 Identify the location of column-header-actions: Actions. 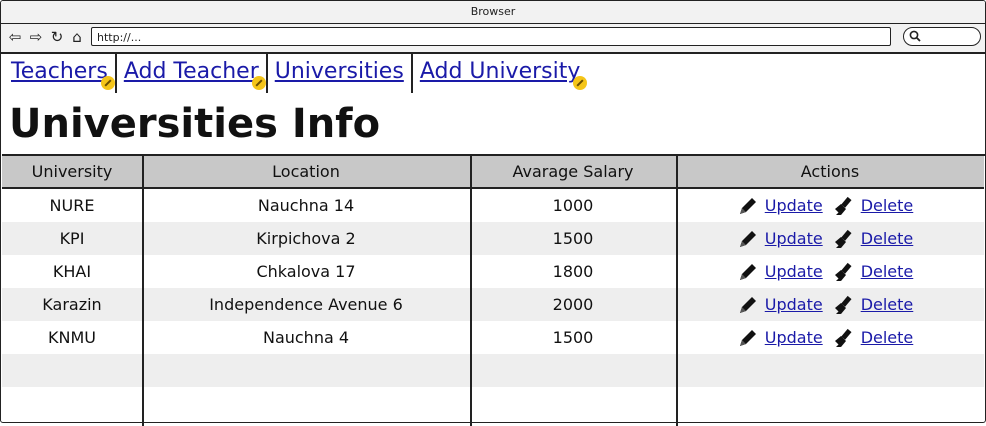
(830, 171).